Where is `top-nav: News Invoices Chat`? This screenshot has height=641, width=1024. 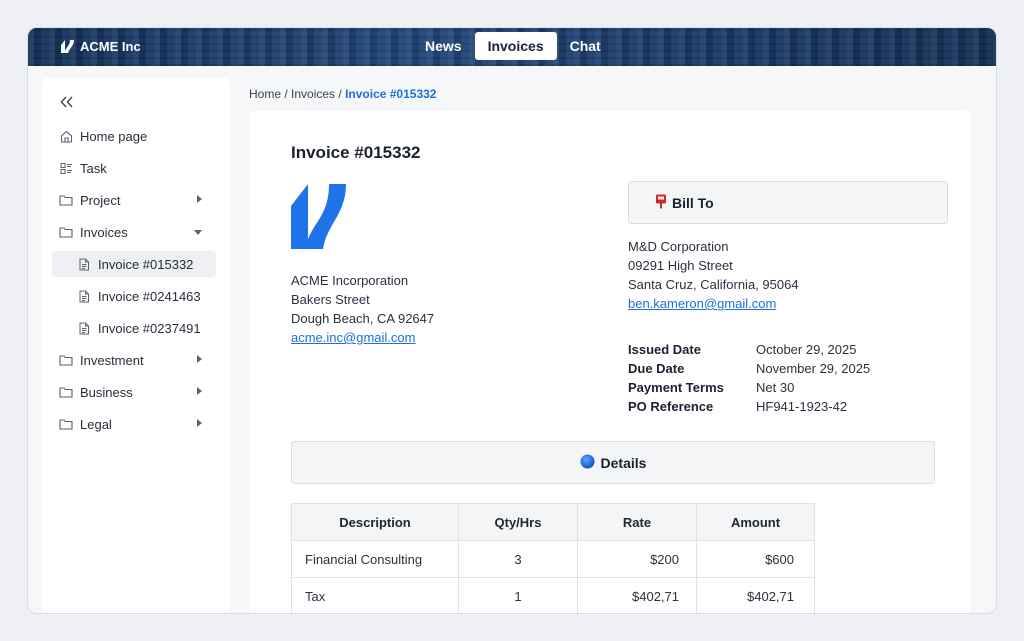 top-nav: News Invoices Chat is located at coordinates (513, 46).